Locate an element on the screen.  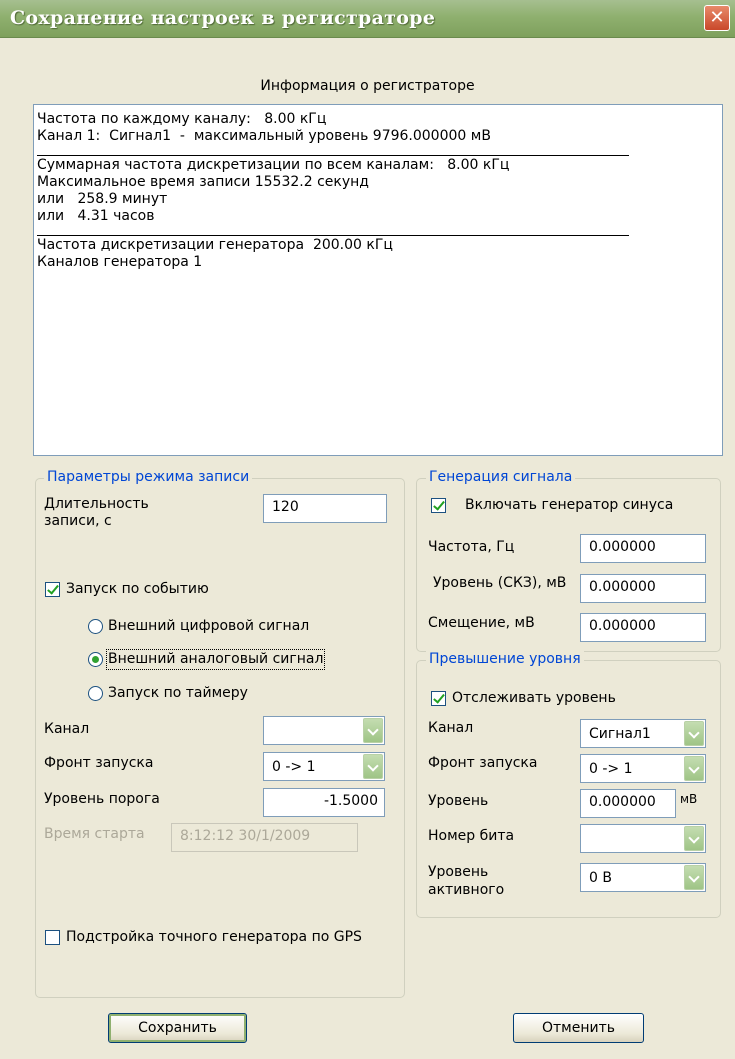
level-label: Уровень (СКЗ), мВ is located at coordinates (500, 583).